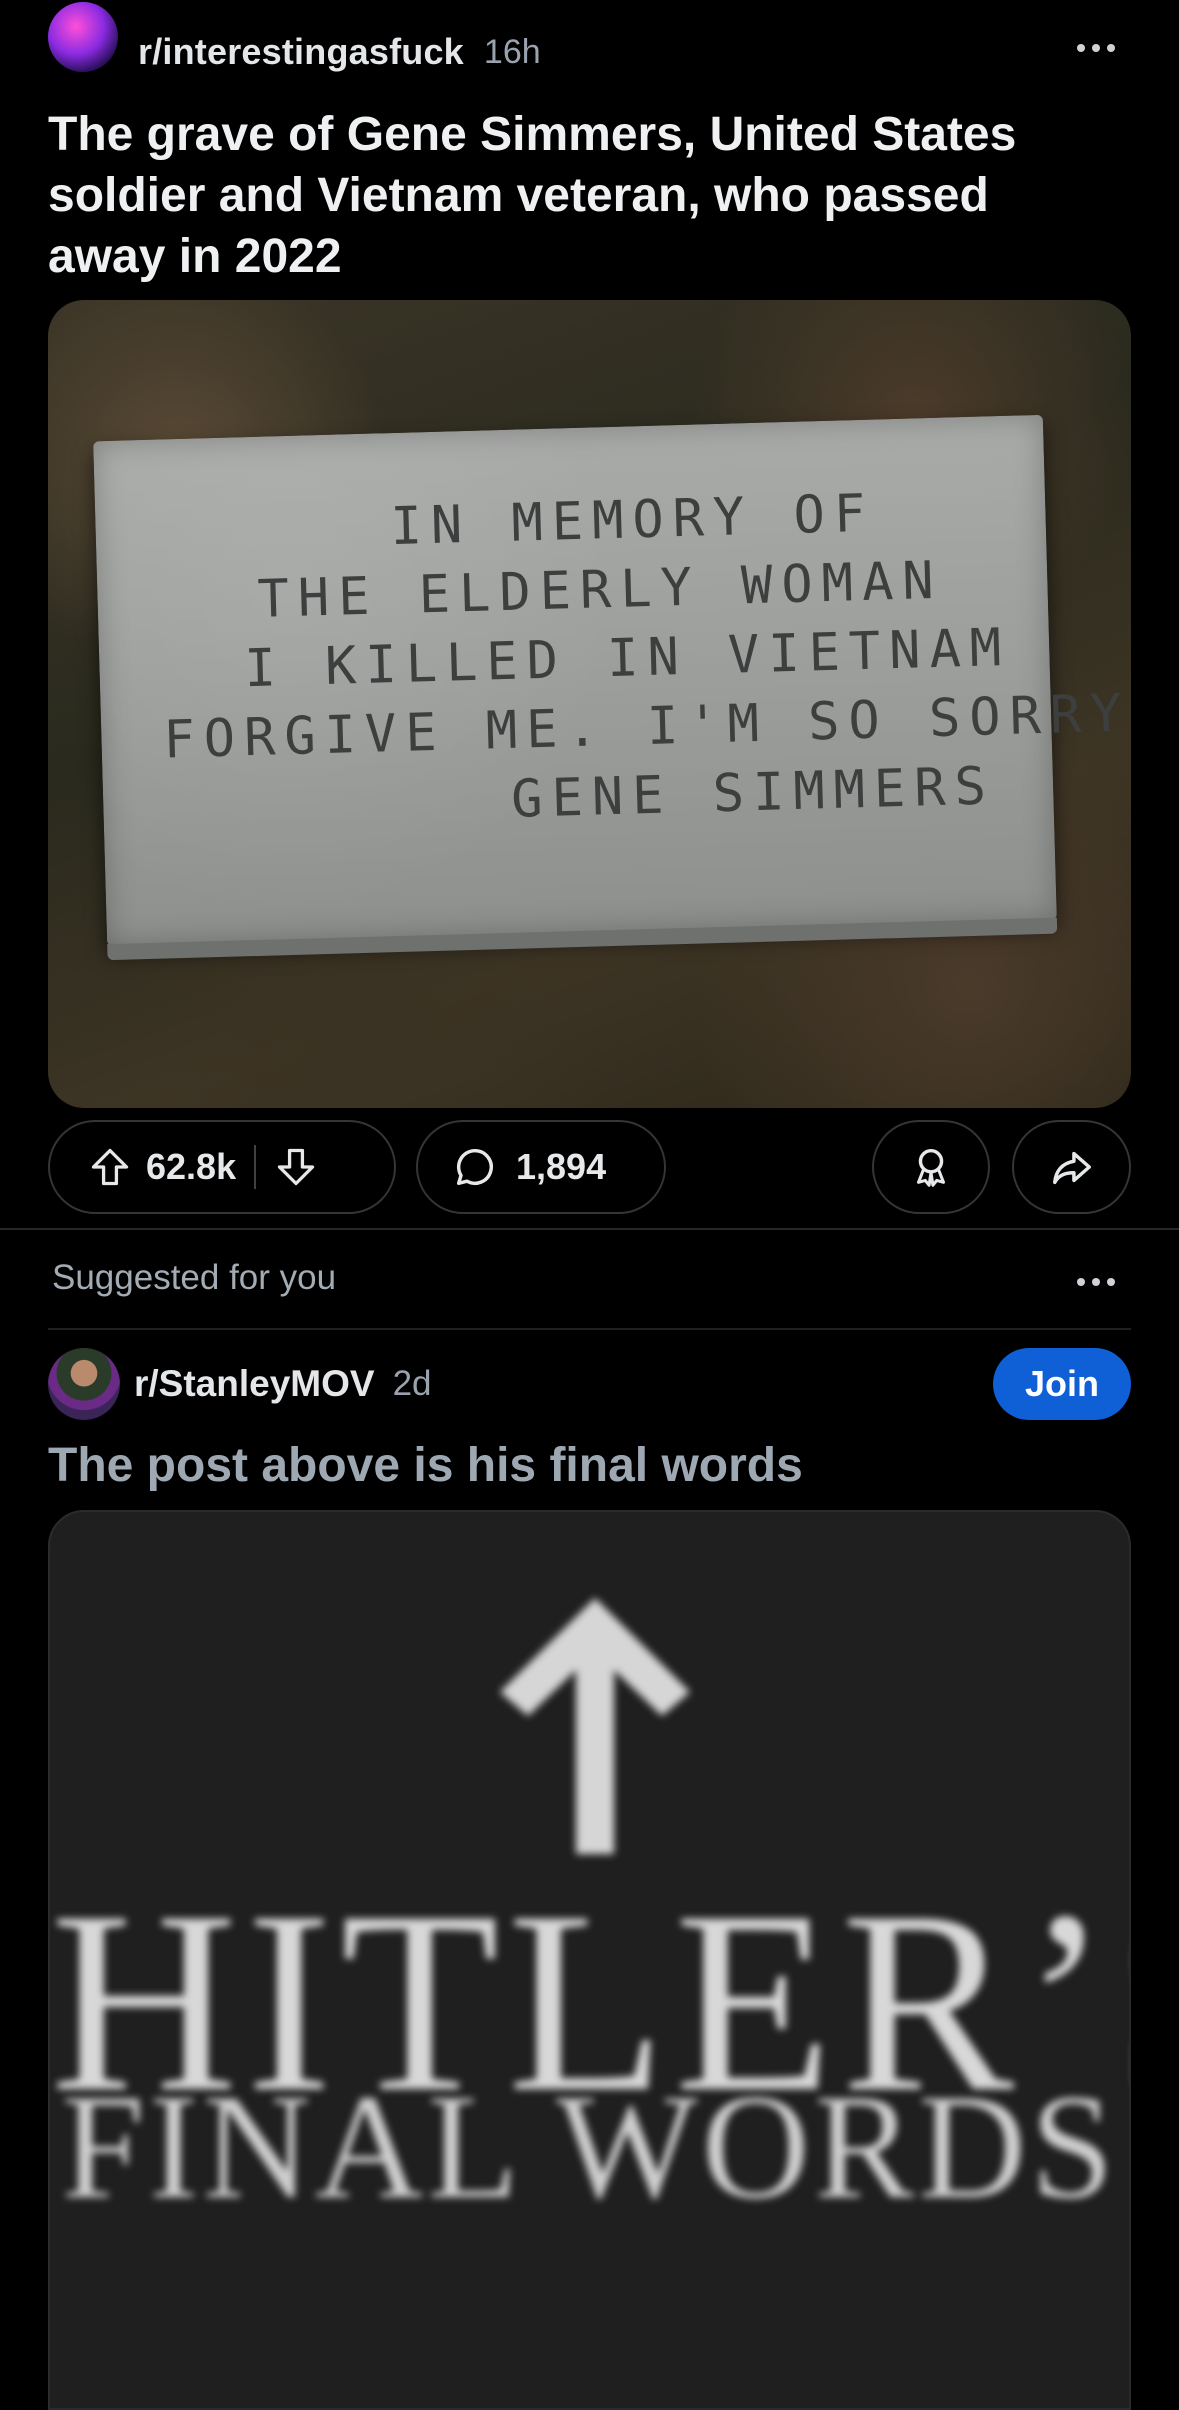 This screenshot has height=2410, width=1179. Describe the element at coordinates (254, 1384) in the screenshot. I see `subreddit-name: r/StanleyMOV` at that location.